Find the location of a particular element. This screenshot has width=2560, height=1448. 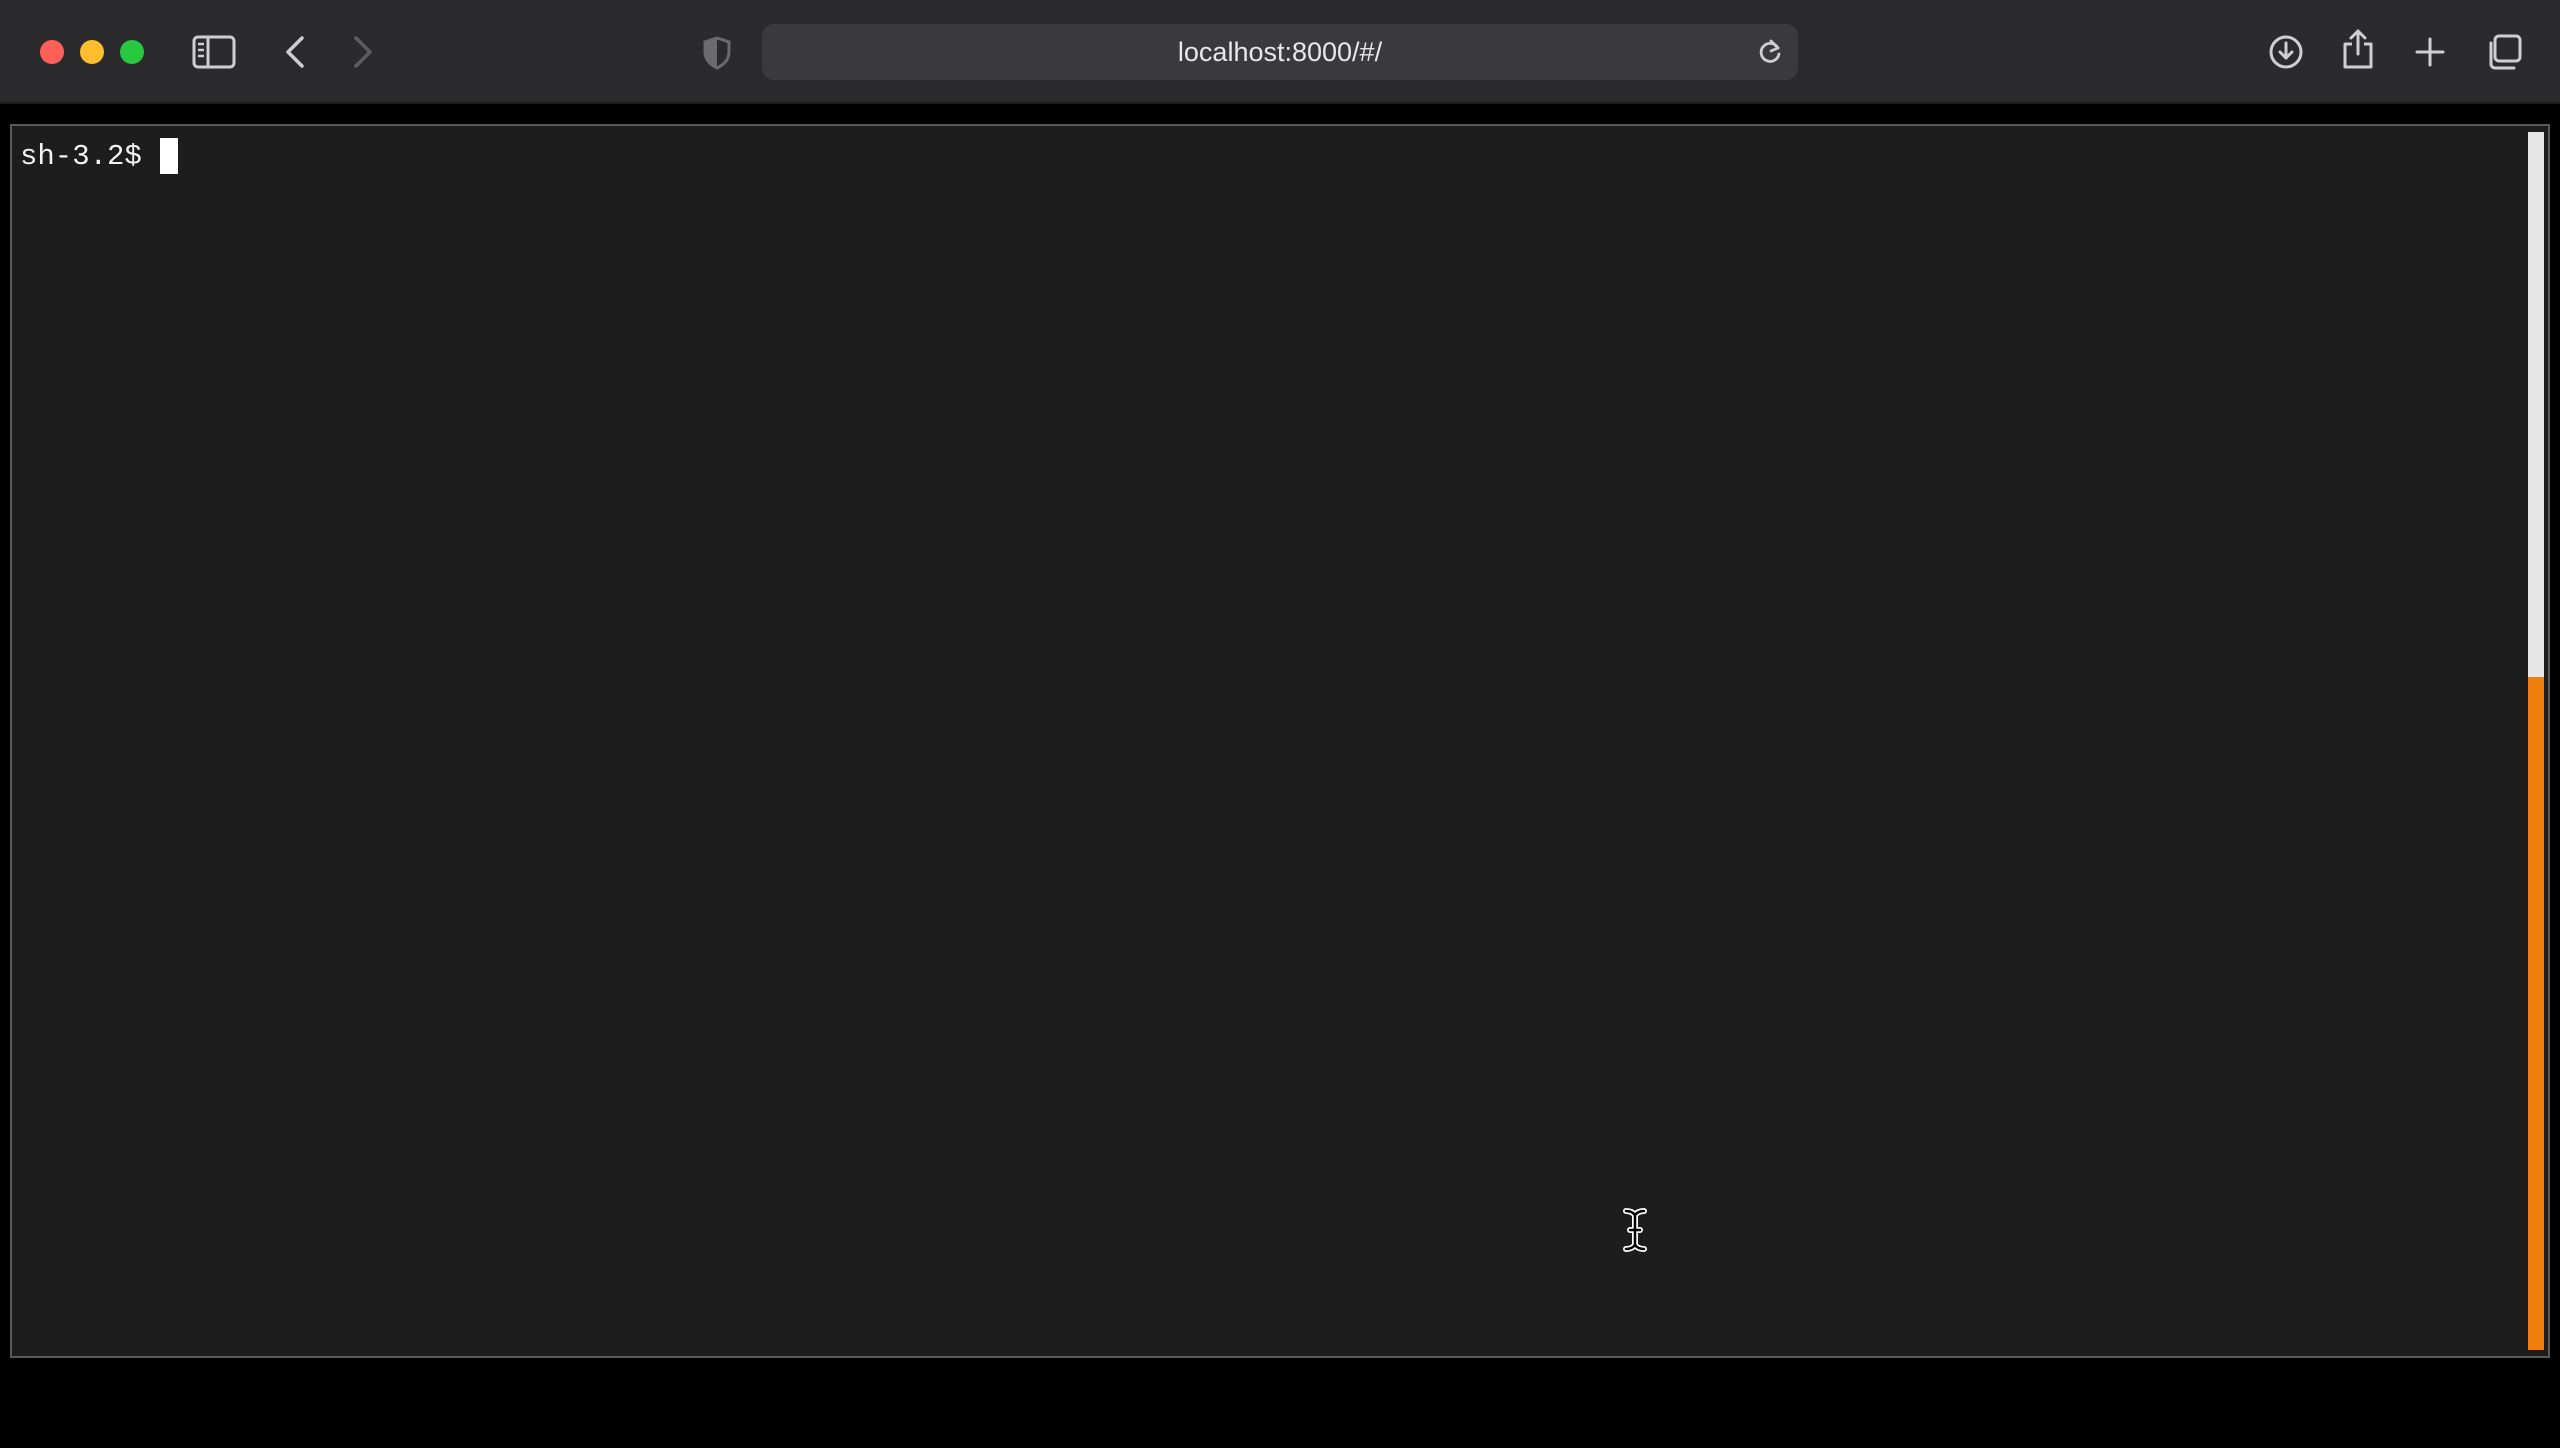

downloads-button is located at coordinates (2286, 52).